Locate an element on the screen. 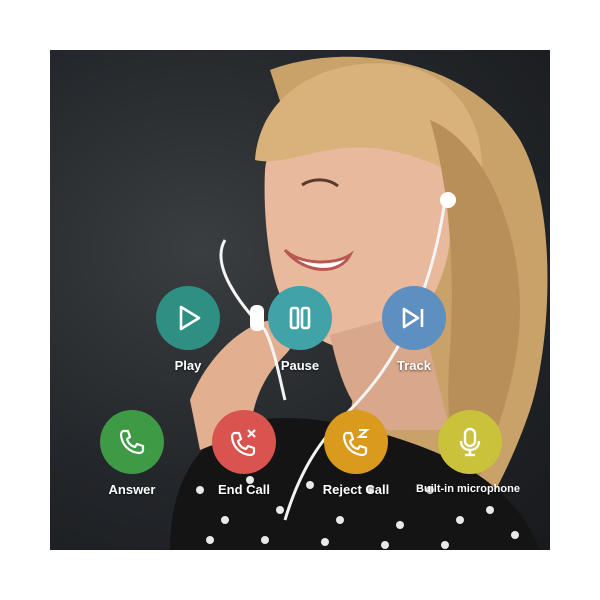 This screenshot has height=600, width=600. pause-icon is located at coordinates (300, 318).